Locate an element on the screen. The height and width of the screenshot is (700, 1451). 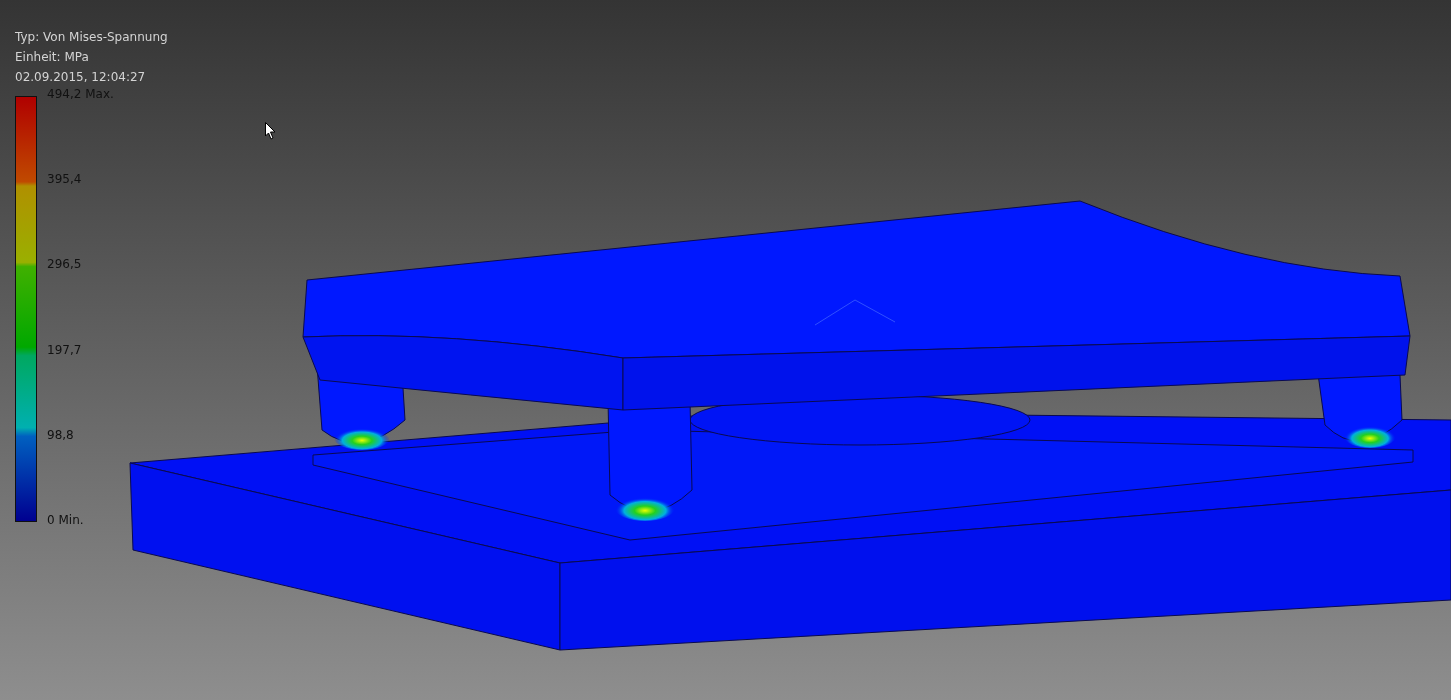
result-type-label: Typ: Von Mises-Spannung is located at coordinates (91, 37).